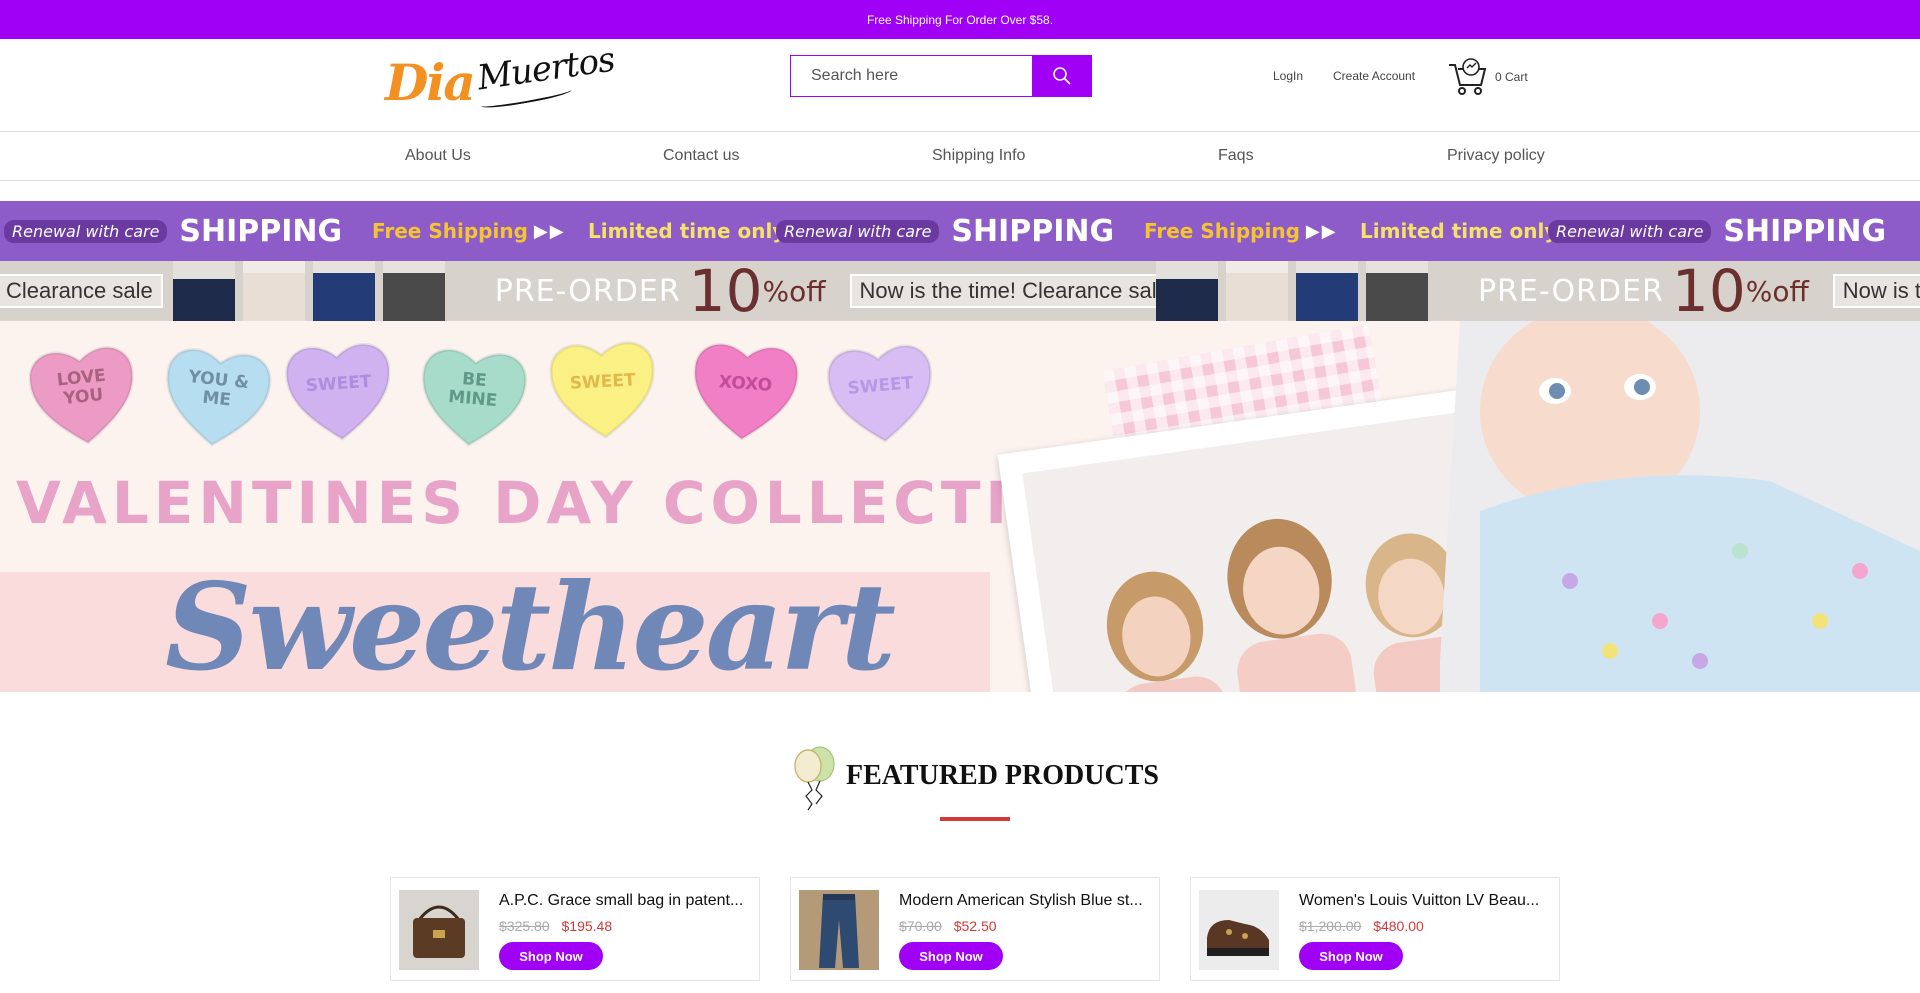 The image size is (1920, 993). I want to click on product-image-shoes, so click(1239, 930).